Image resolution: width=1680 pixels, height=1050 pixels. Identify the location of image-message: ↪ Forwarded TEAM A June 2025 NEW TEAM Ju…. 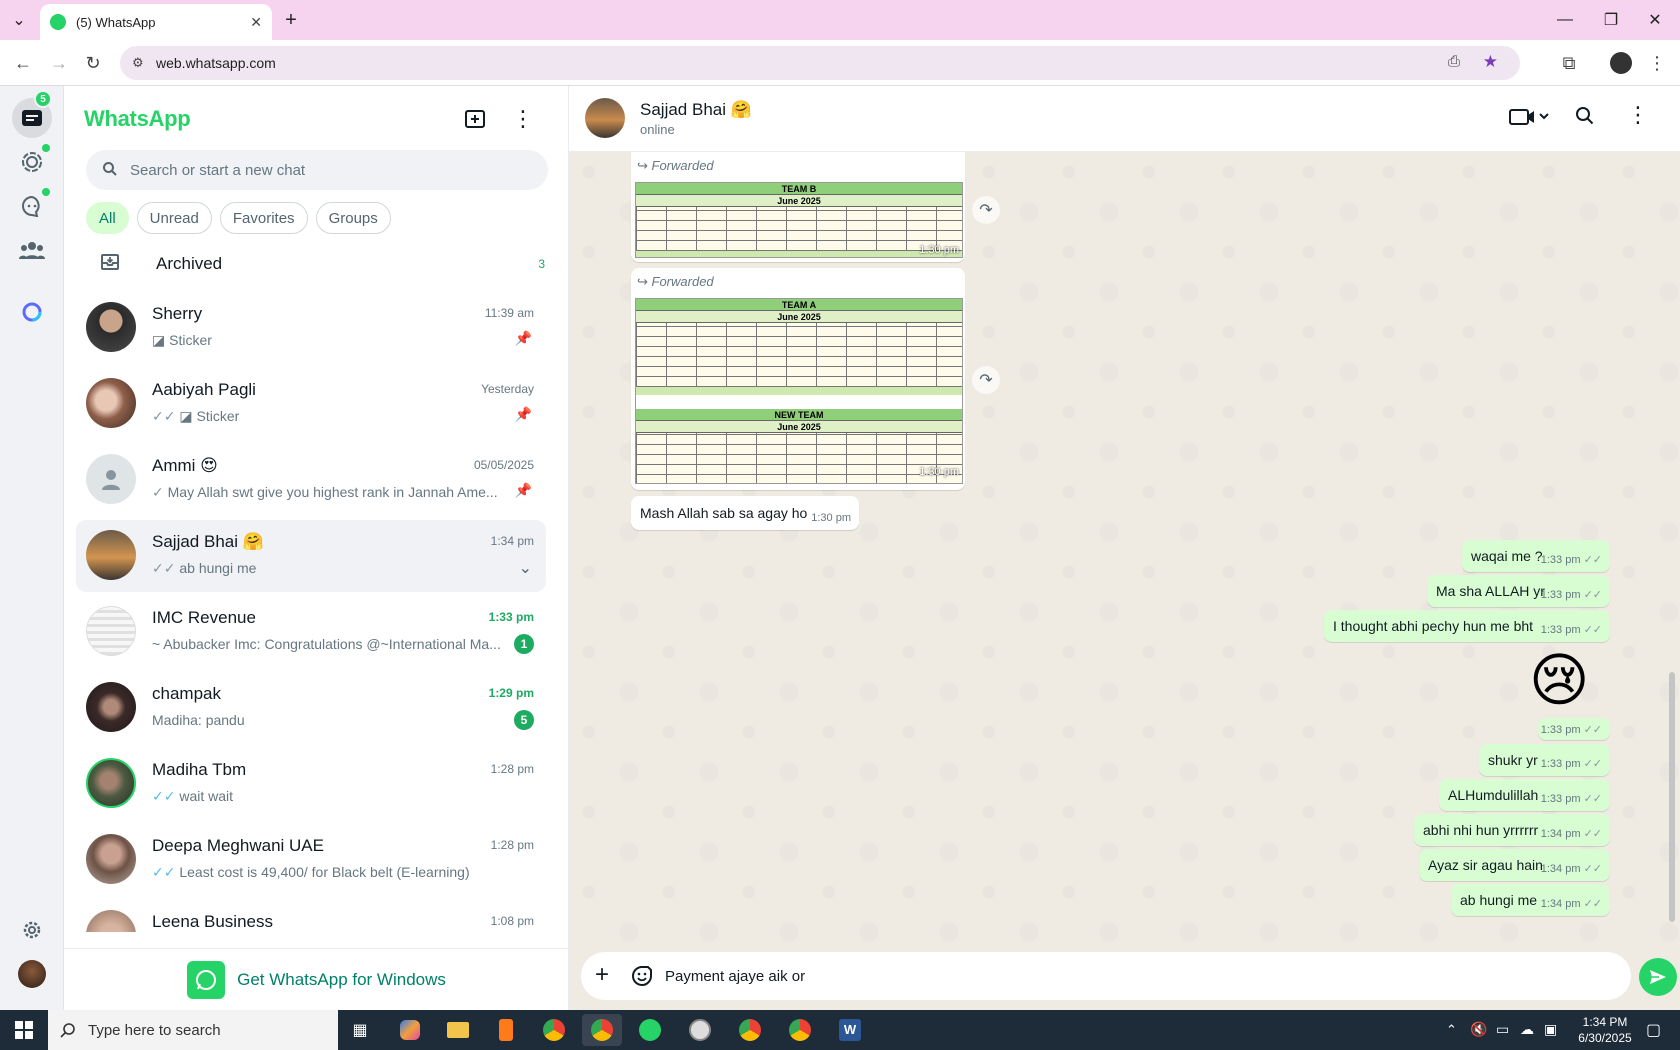
(798, 379).